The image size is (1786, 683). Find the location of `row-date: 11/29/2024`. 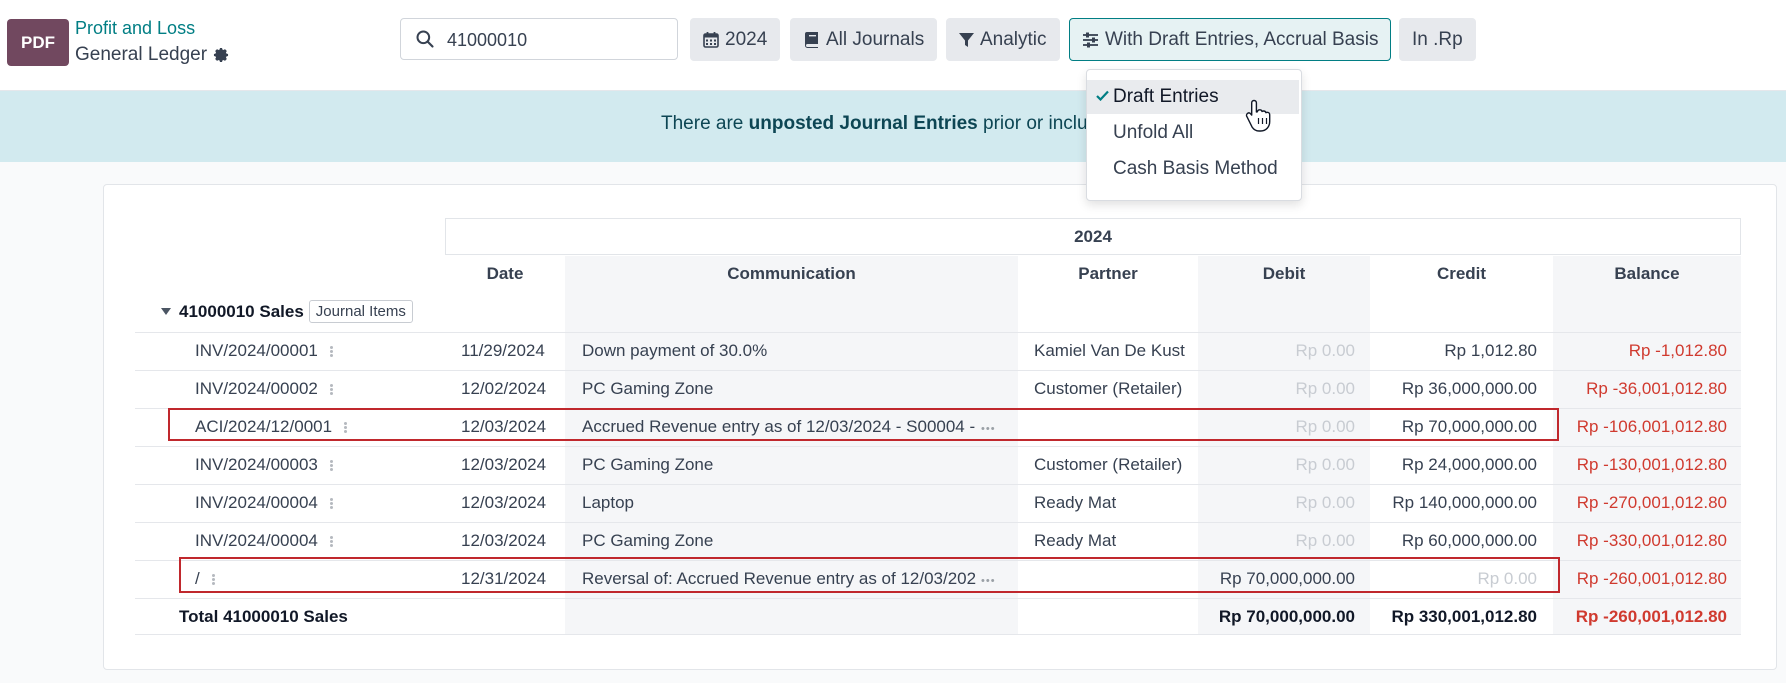

row-date: 11/29/2024 is located at coordinates (503, 350).